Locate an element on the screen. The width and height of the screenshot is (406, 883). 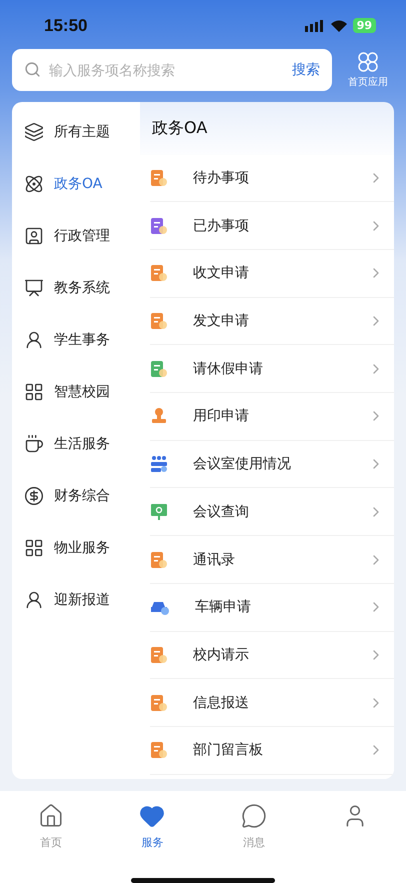
list-item: 收文申请 is located at coordinates (272, 274).